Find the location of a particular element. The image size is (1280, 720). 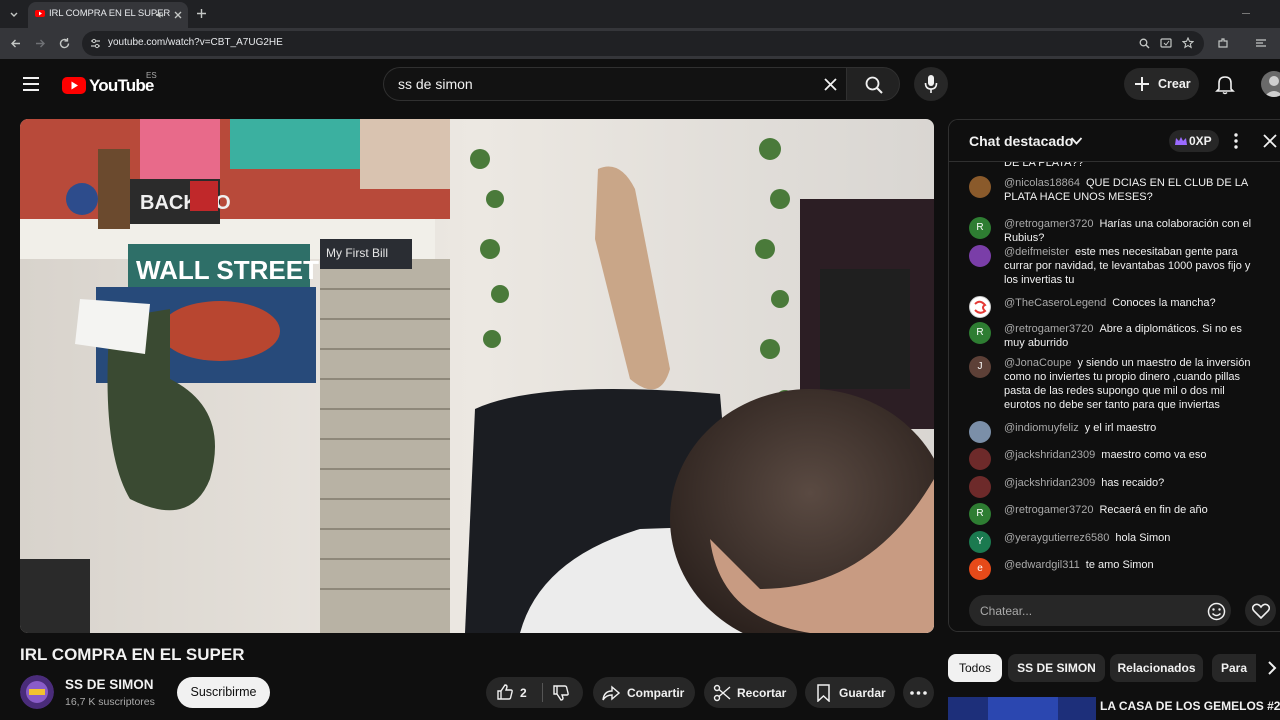

chat-author-name: @yeraygutierrez6580 is located at coordinates (1056, 538).